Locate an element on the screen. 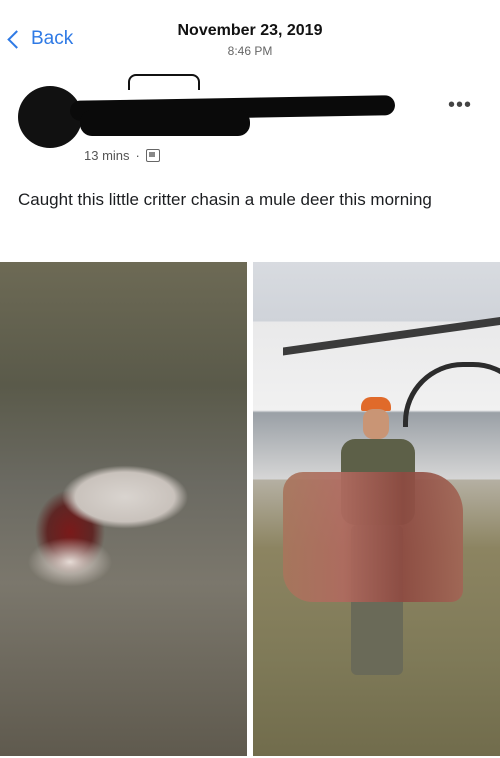 The image size is (500, 758). animal-pelt is located at coordinates (373, 537).